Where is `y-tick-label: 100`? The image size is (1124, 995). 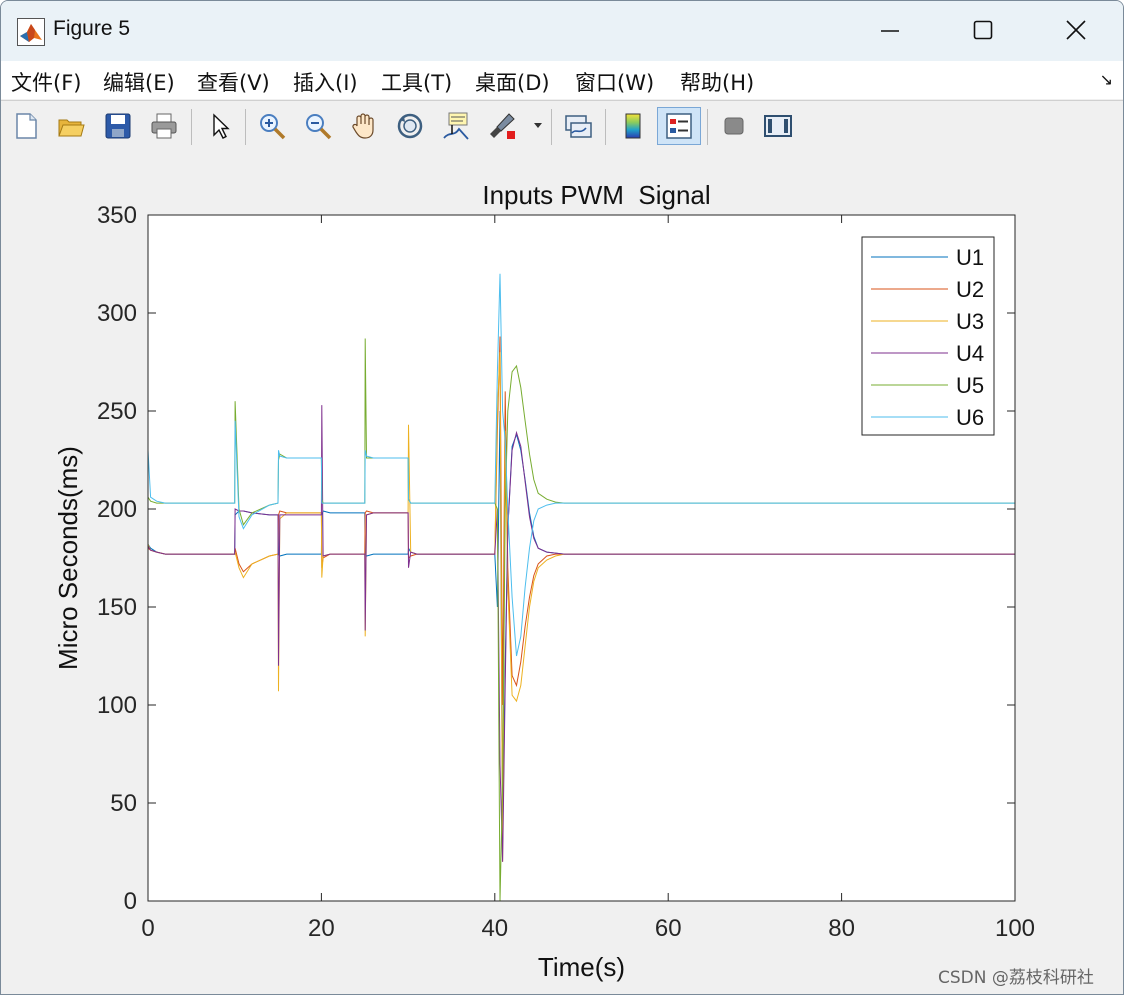 y-tick-label: 100 is located at coordinates (117, 705).